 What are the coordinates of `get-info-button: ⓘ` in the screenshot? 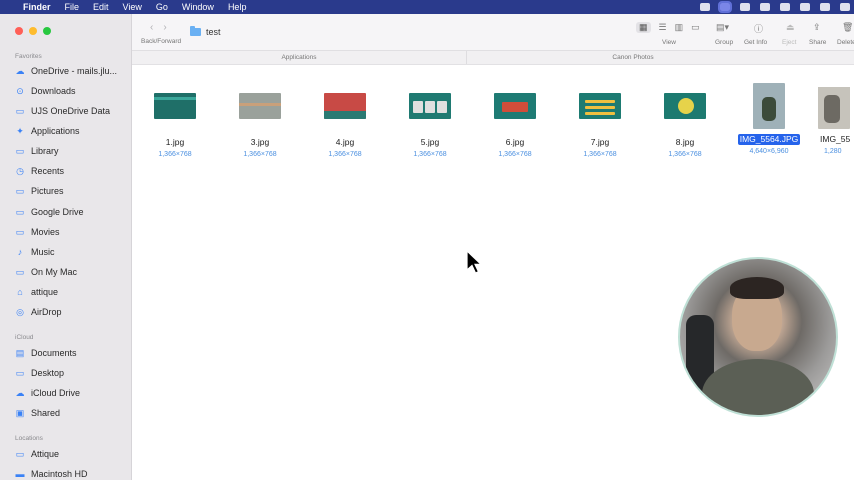 It's located at (758, 28).